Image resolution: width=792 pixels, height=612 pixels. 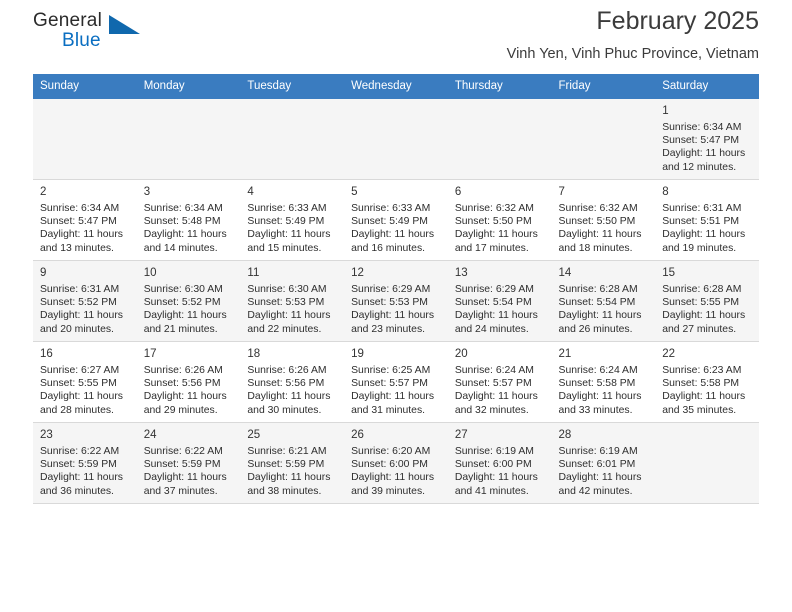 I want to click on sunset-text: Sunset: 5:56 PM, so click(x=286, y=384).